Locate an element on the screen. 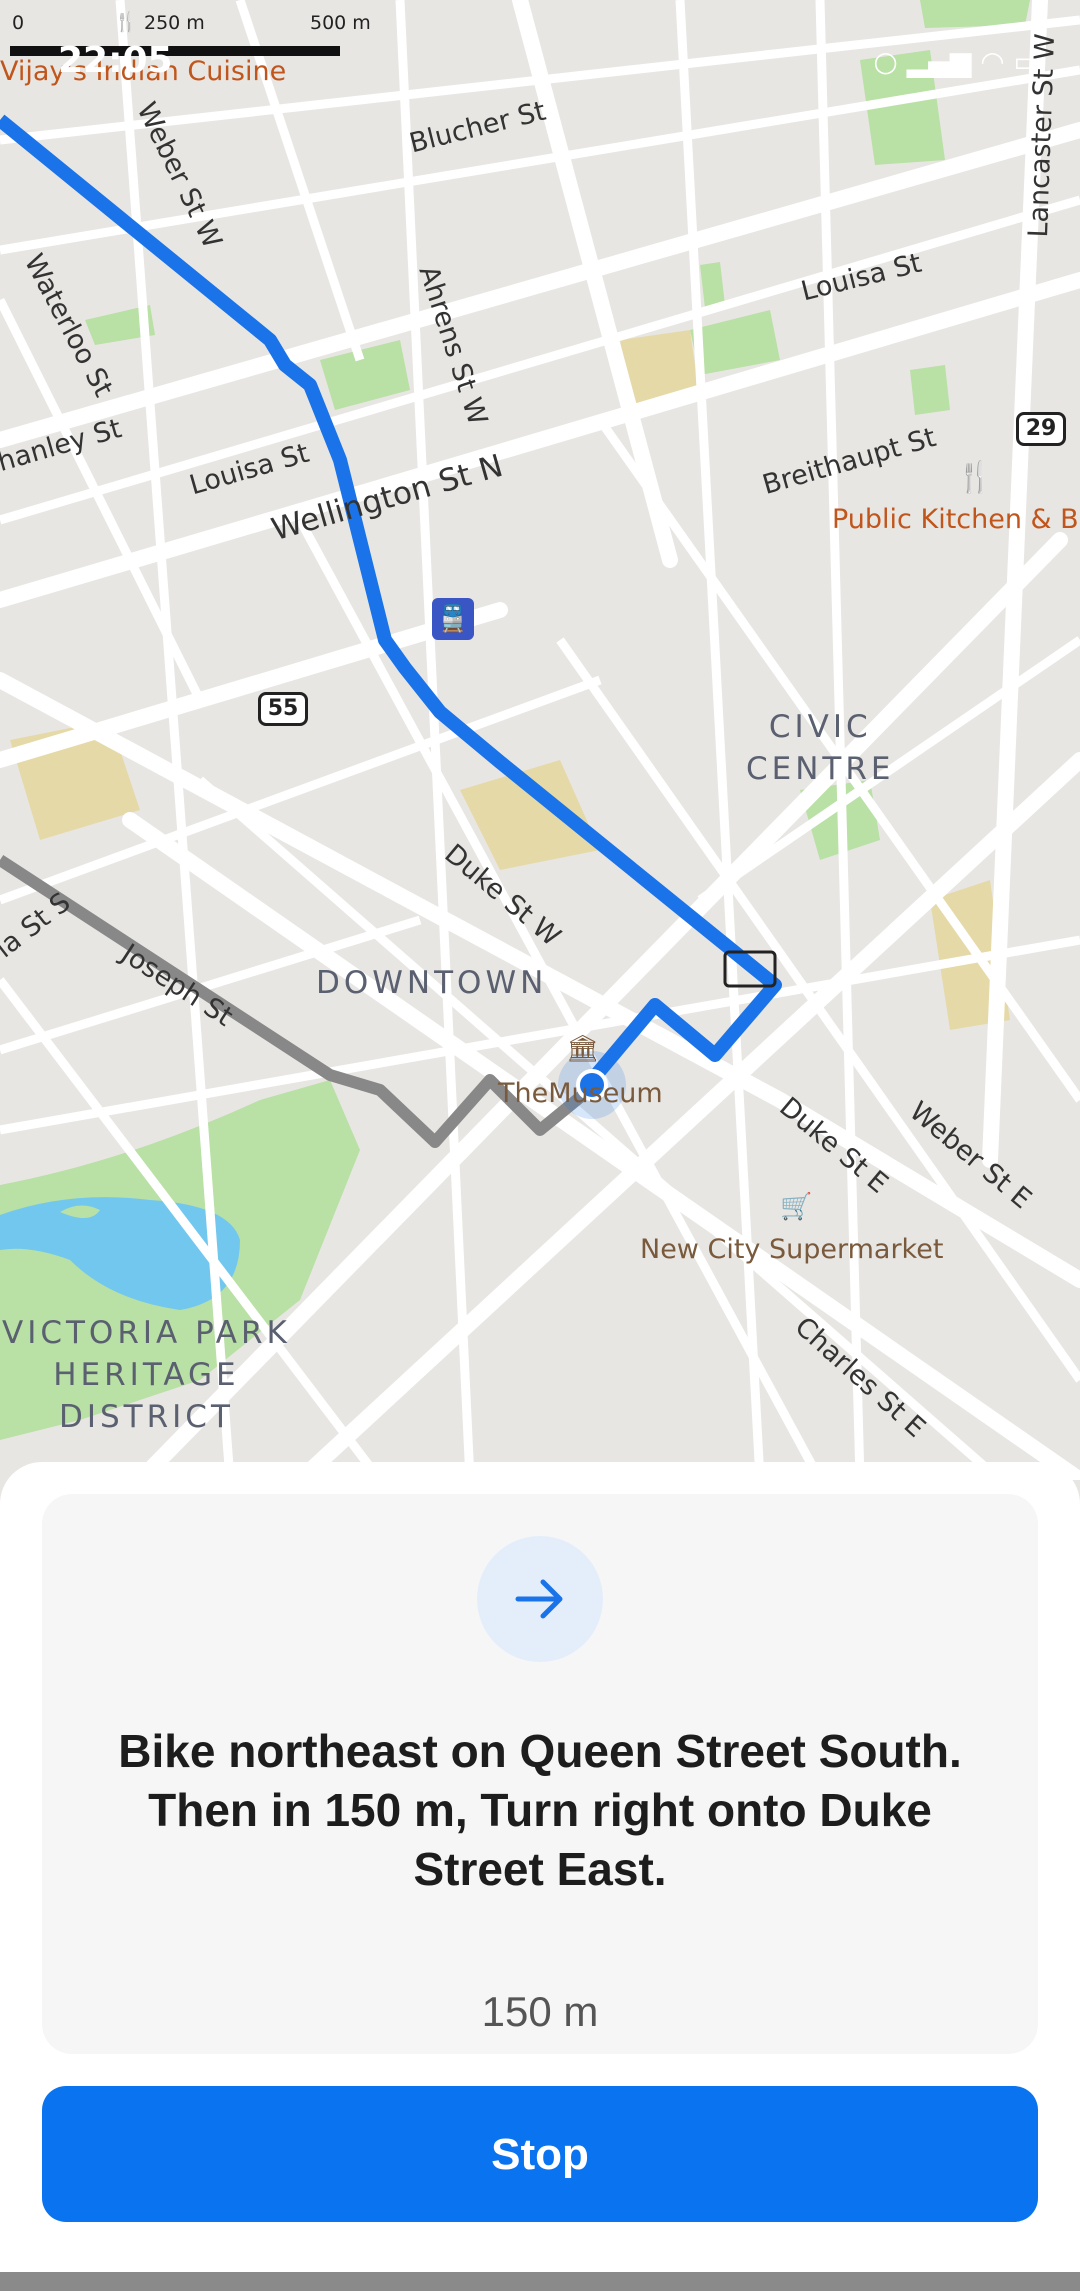  direction-badge is located at coordinates (540, 1599).